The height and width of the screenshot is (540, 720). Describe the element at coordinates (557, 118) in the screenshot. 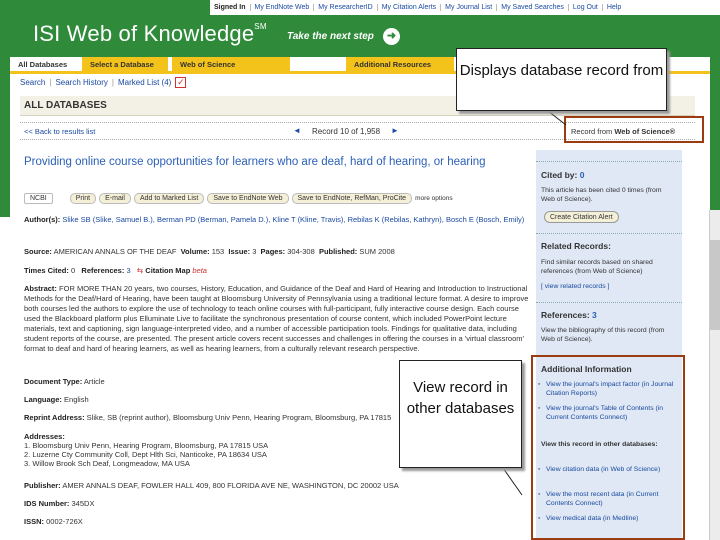

I see `callout-pointer-top` at that location.